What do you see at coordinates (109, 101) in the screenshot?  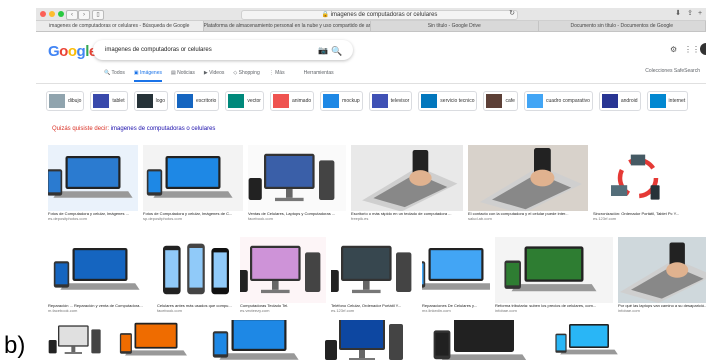 I see `chip-tablet: tablet` at bounding box center [109, 101].